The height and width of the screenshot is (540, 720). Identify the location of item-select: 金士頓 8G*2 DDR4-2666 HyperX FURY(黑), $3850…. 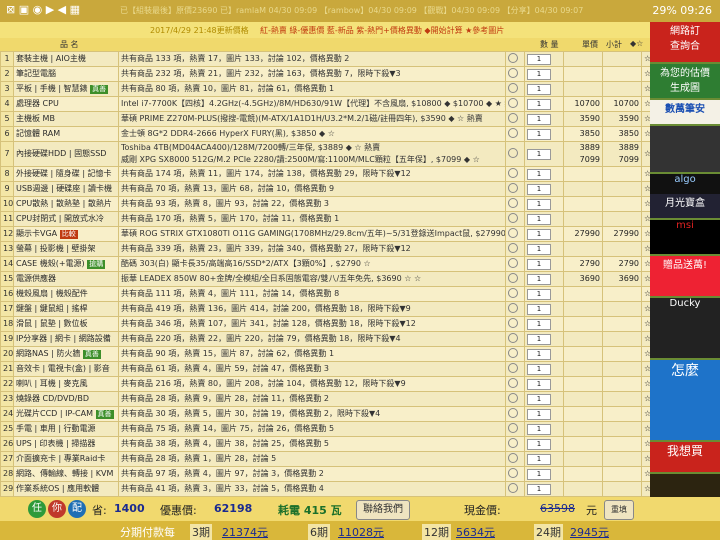
(312, 134).